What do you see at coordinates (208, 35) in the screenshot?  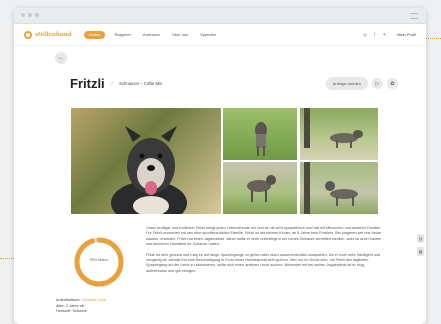 I see `nav-item-spenden: Spenden` at bounding box center [208, 35].